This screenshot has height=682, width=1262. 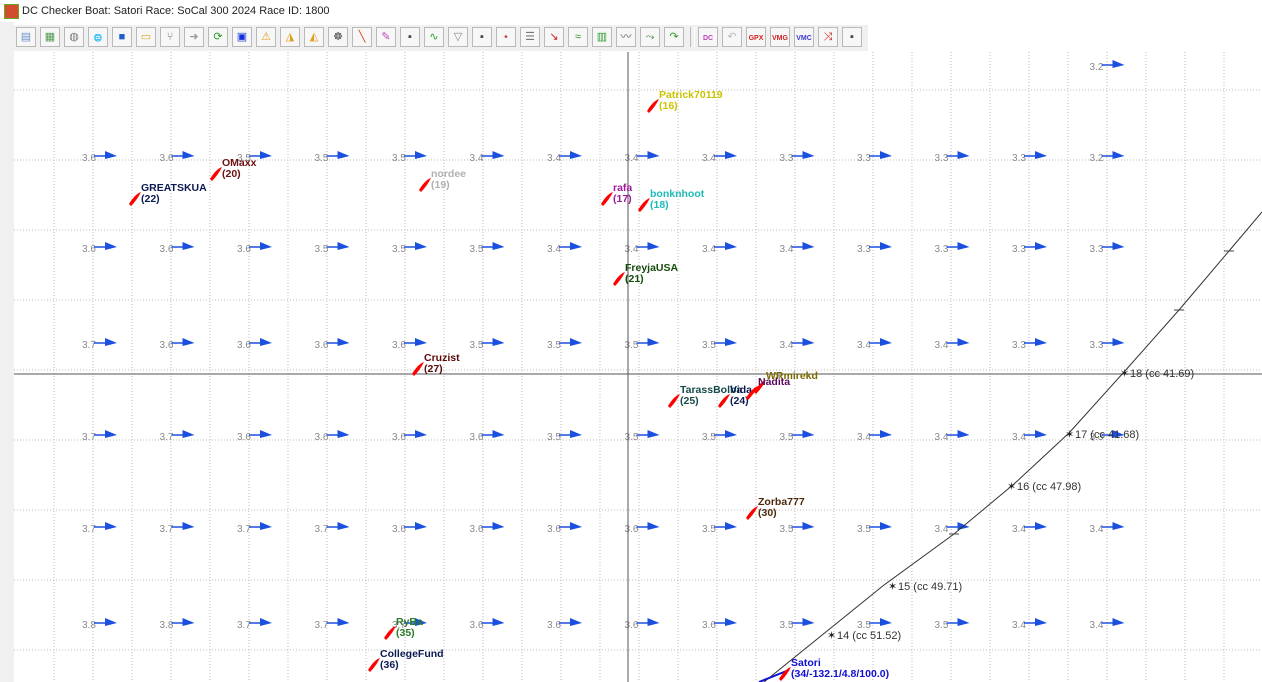 I want to click on track-compare-button: ⤨, so click(x=828, y=37).